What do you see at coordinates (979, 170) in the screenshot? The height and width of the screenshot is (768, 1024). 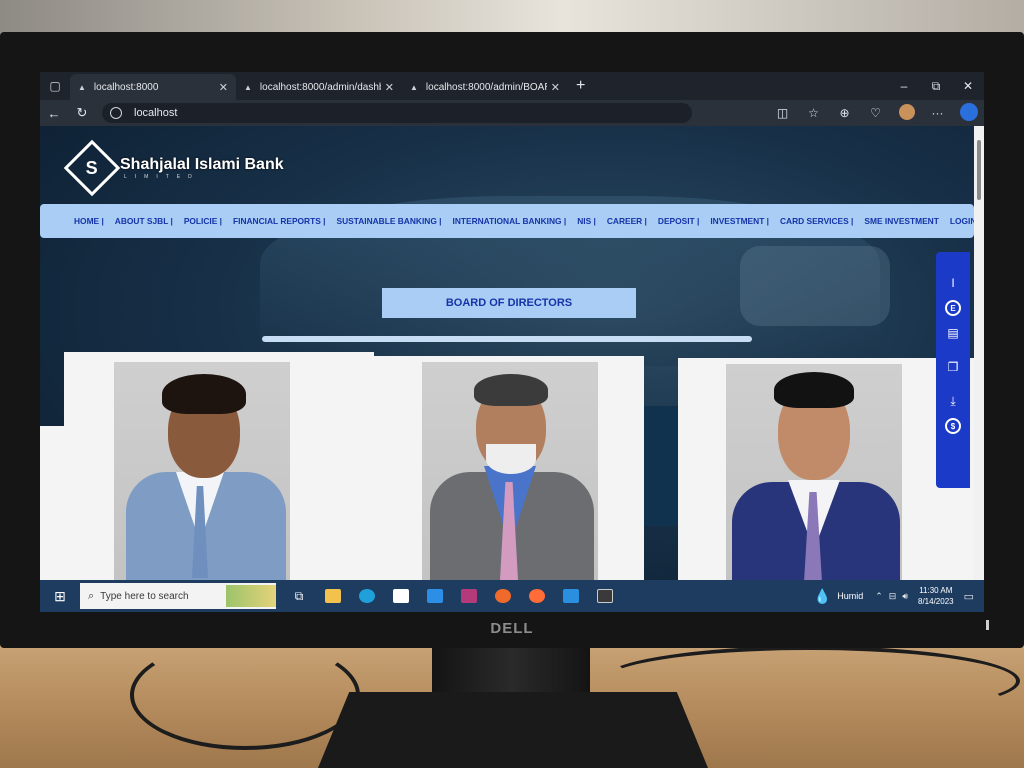 I see `scrollbar-thumb` at bounding box center [979, 170].